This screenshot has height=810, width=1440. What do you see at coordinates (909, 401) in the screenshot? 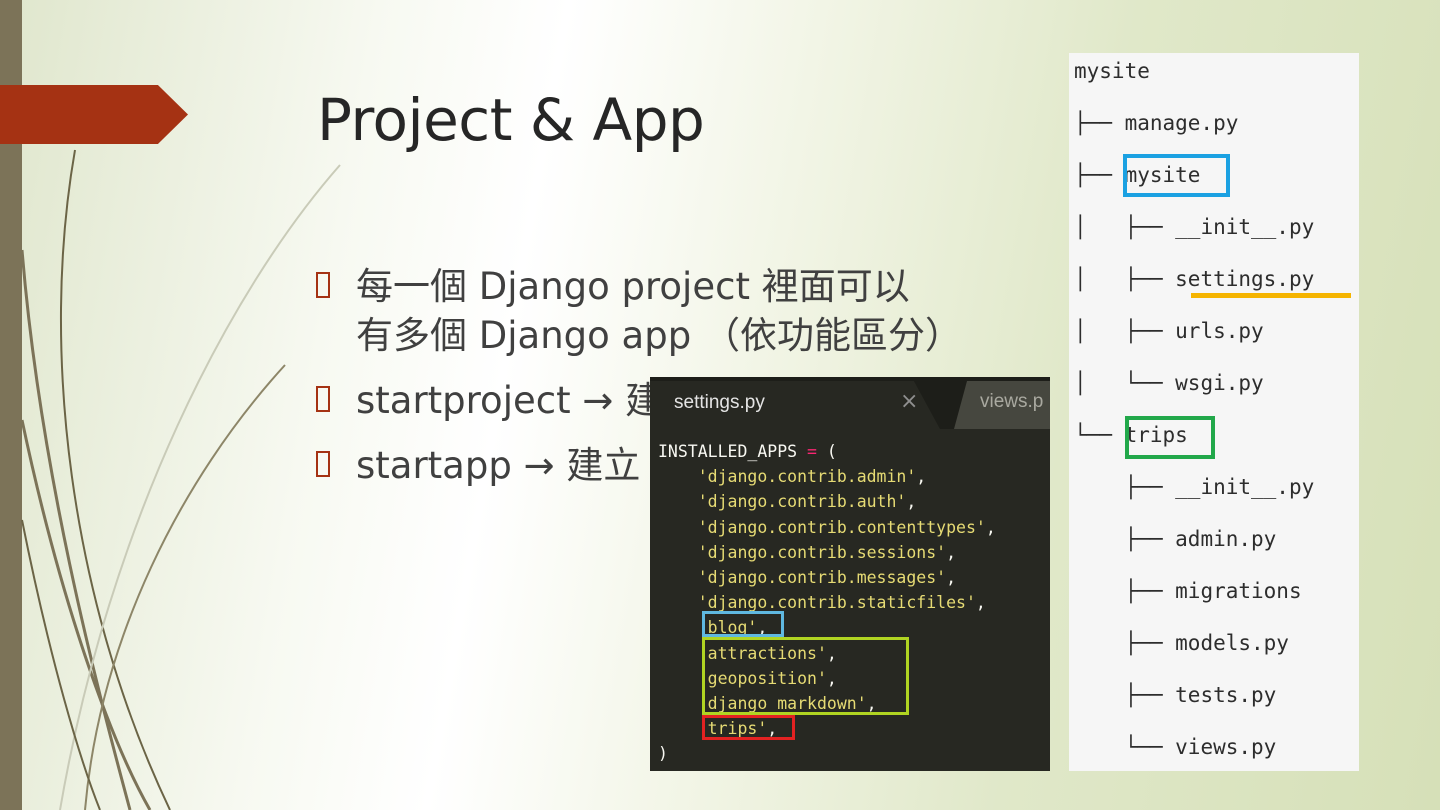
I see `close-icon: ×` at bounding box center [909, 401].